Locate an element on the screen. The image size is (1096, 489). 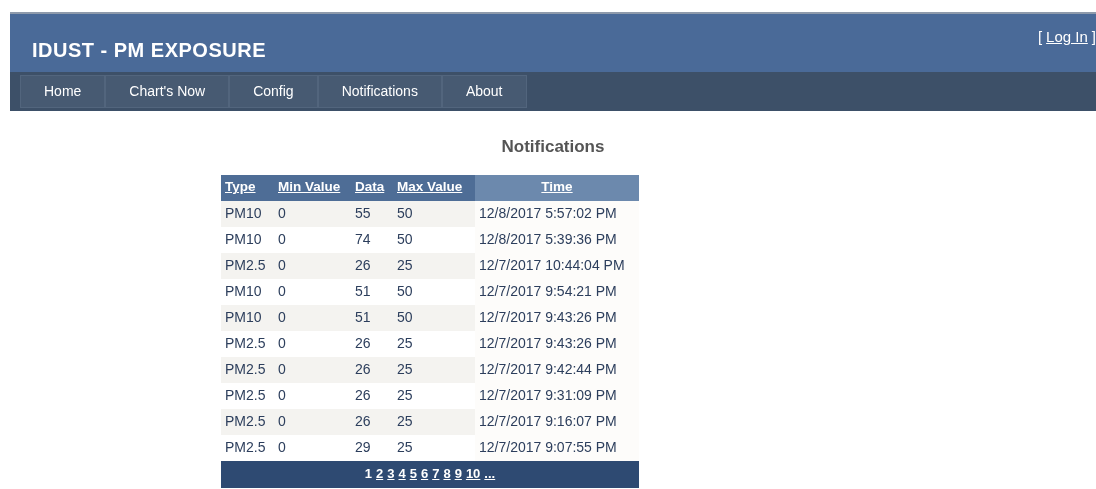
page-link: 3 is located at coordinates (391, 474).